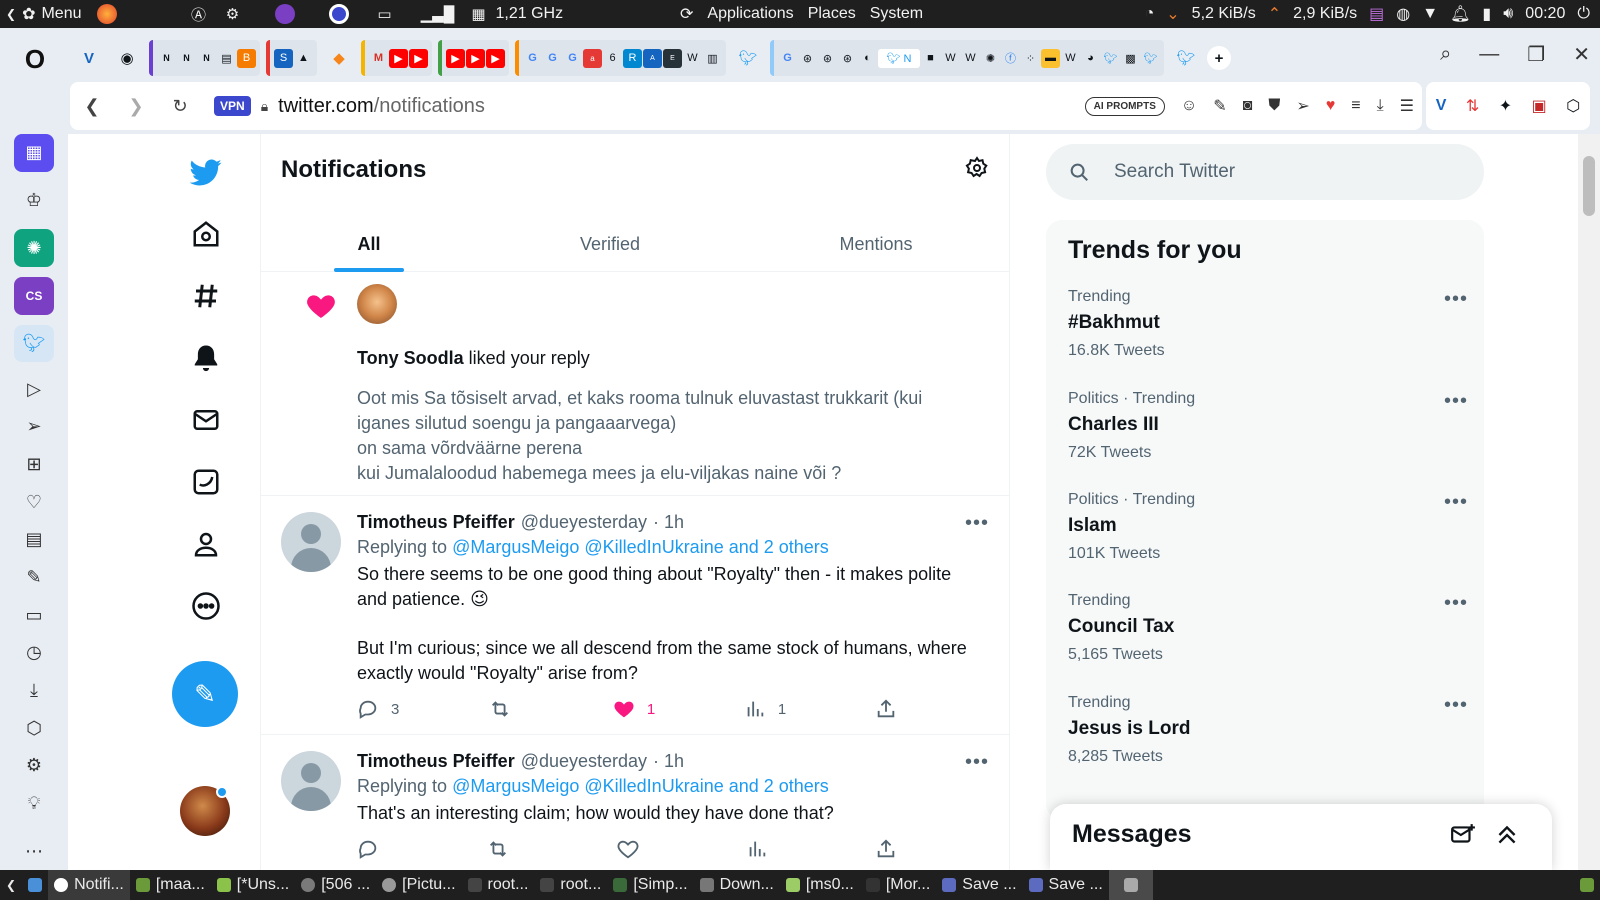 The width and height of the screenshot is (1600, 900). What do you see at coordinates (1189, 106) in the screenshot?
I see `emoji-icon: ☺` at bounding box center [1189, 106].